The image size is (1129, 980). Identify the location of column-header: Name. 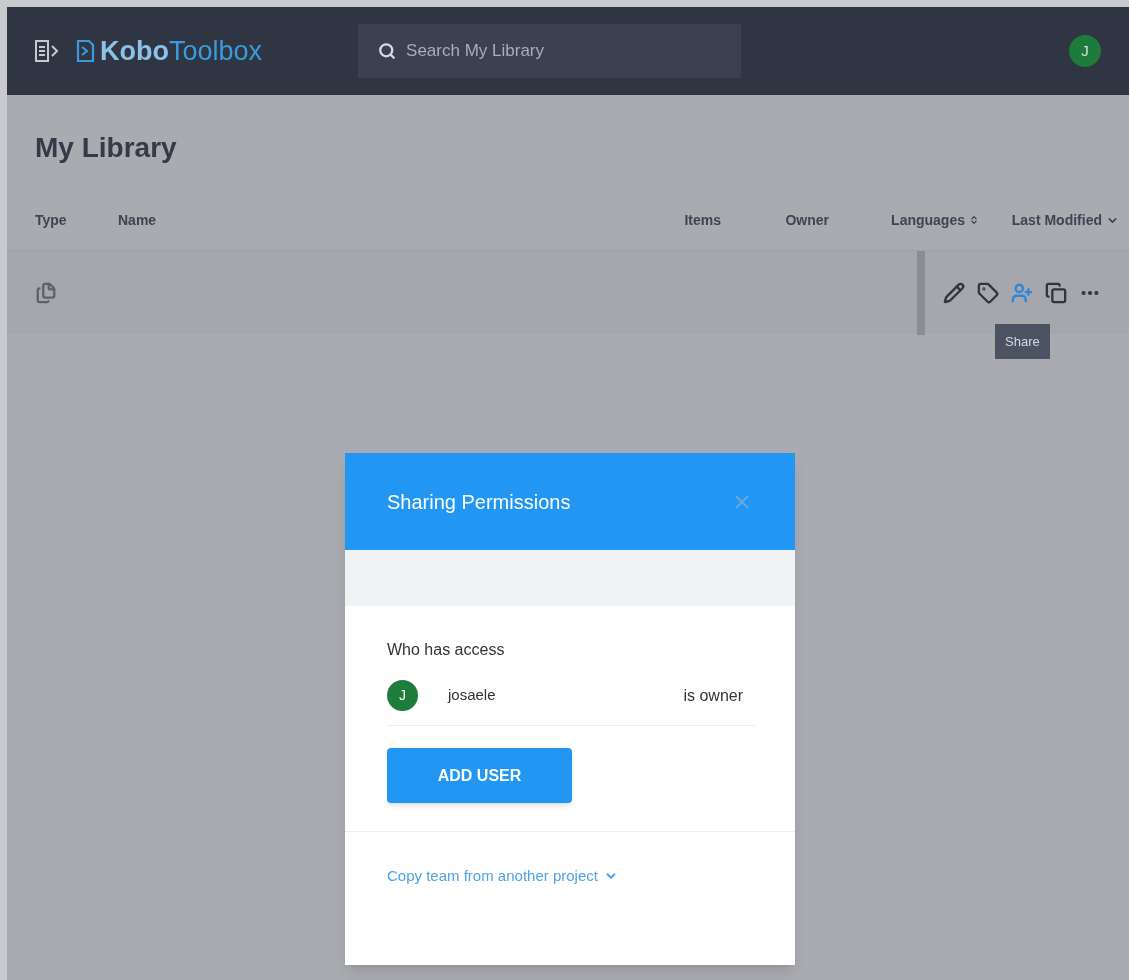
(137, 220).